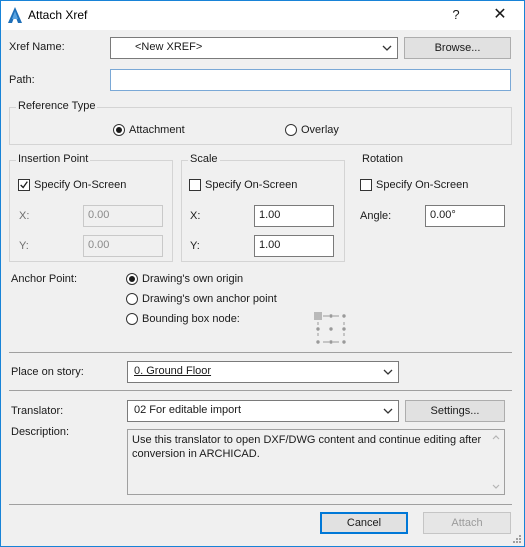  Describe the element at coordinates (195, 185) in the screenshot. I see `scale-specify-checkbox` at that location.